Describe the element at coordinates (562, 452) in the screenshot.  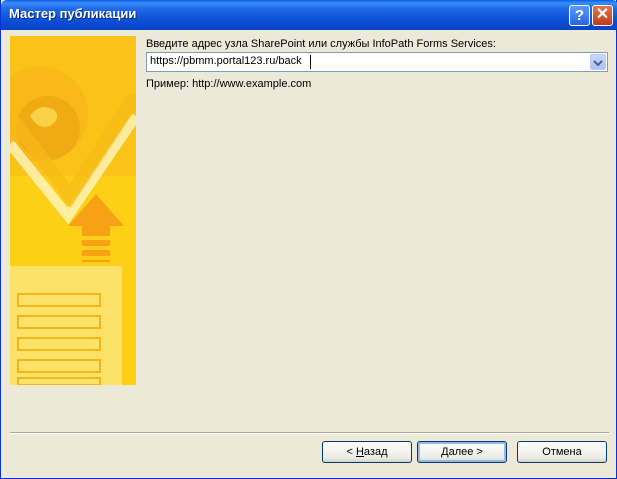
I see `cancel-button: Отмена` at that location.